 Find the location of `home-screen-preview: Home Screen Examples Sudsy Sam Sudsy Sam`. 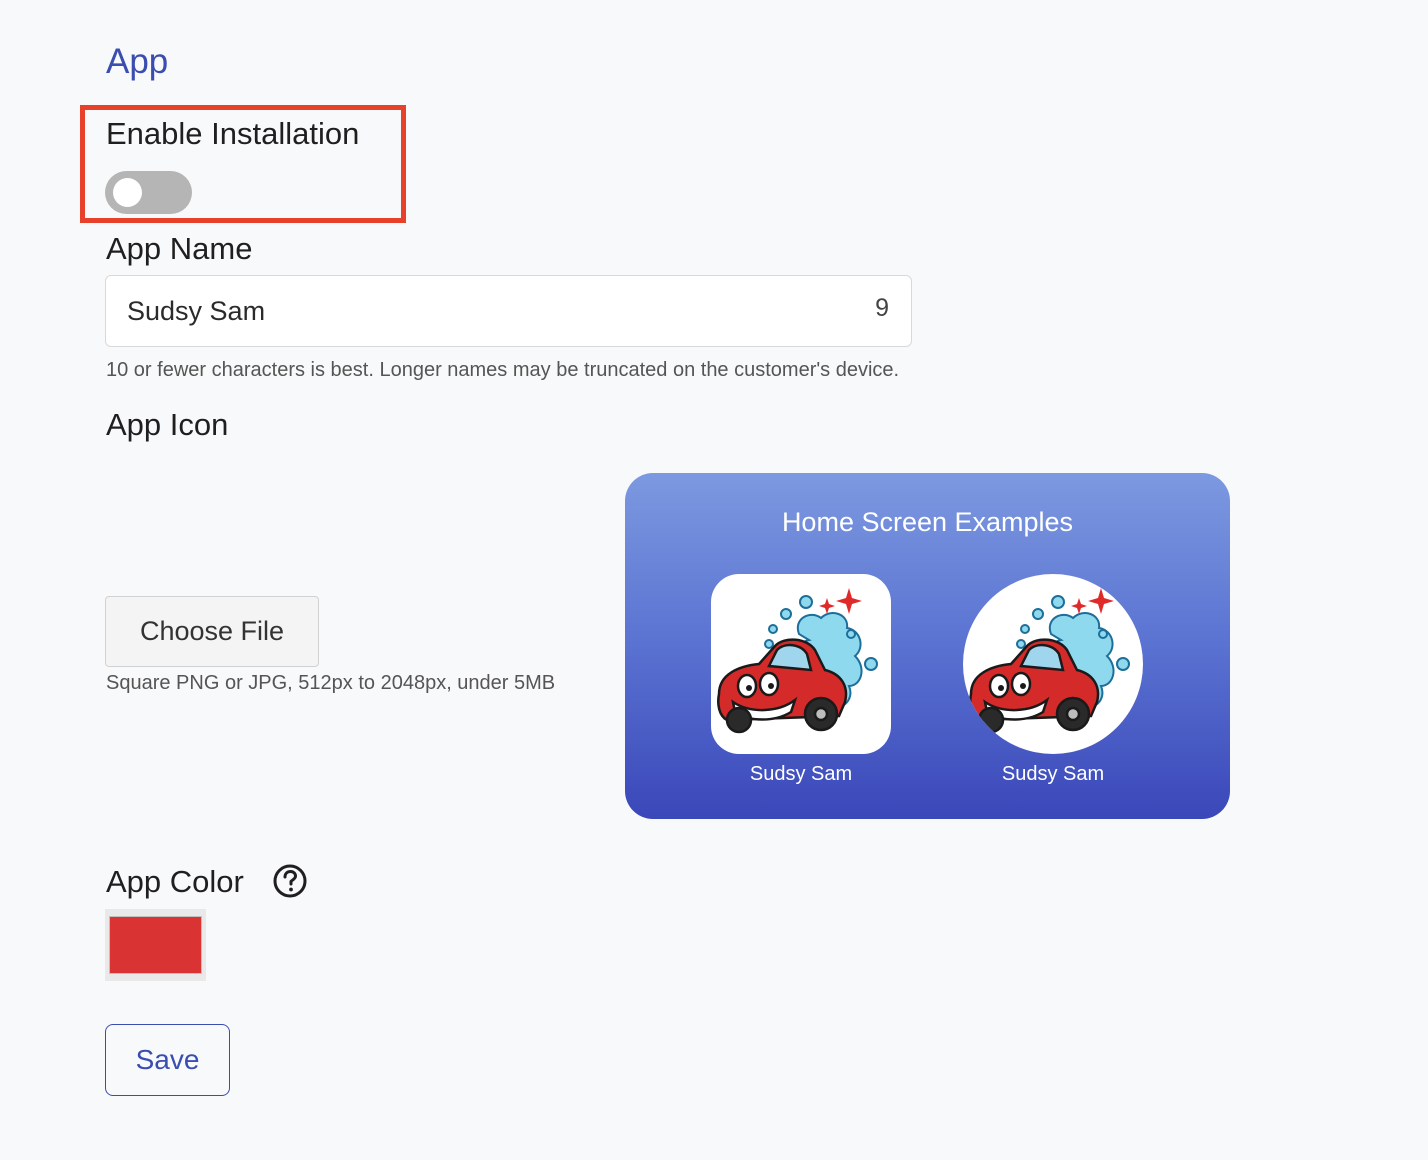

home-screen-preview: Home Screen Examples Sudsy Sam Sudsy Sam is located at coordinates (927, 646).